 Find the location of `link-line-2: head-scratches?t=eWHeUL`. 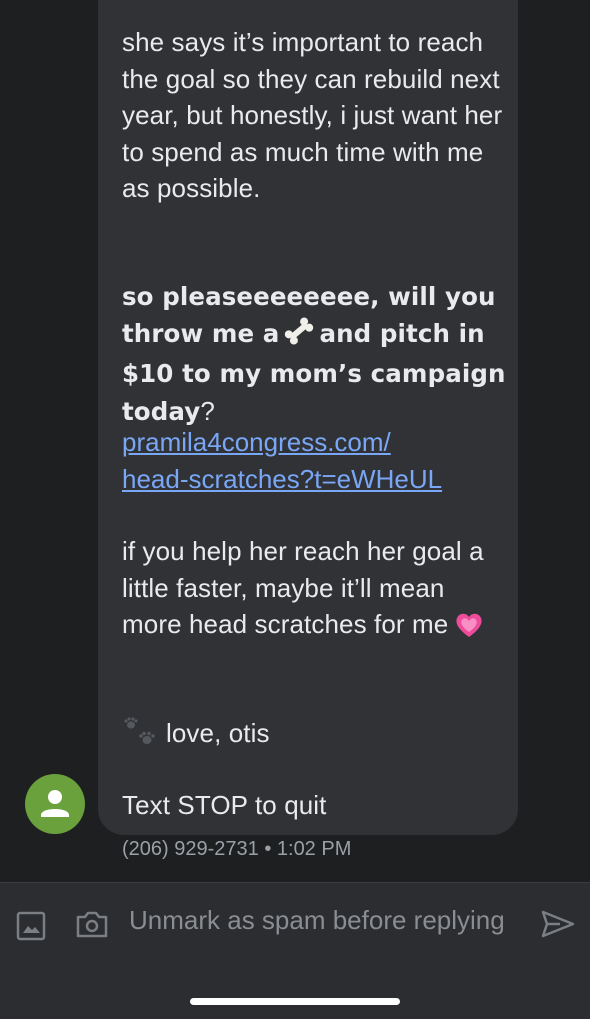

link-line-2: head-scratches?t=eWHeUL is located at coordinates (282, 479).